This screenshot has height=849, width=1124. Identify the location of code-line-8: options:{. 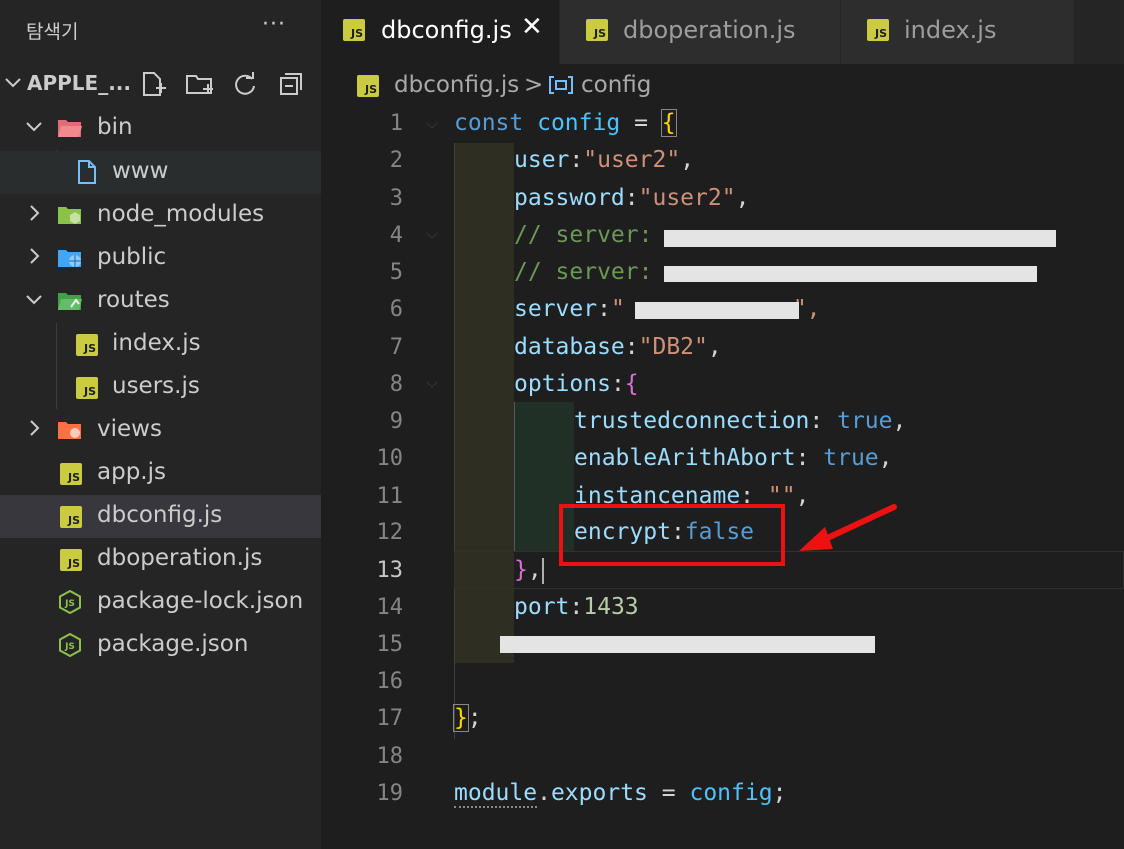
(576, 384).